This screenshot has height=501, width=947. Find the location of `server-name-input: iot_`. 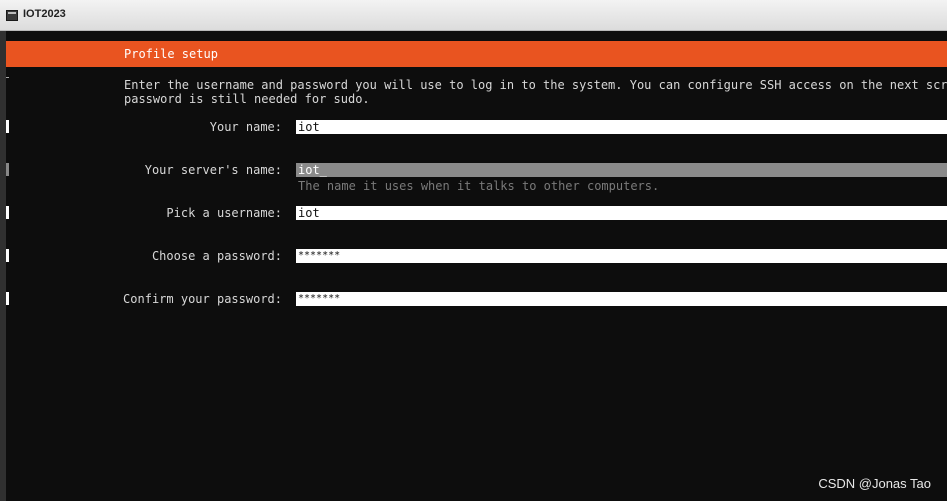

server-name-input: iot_ is located at coordinates (621, 170).